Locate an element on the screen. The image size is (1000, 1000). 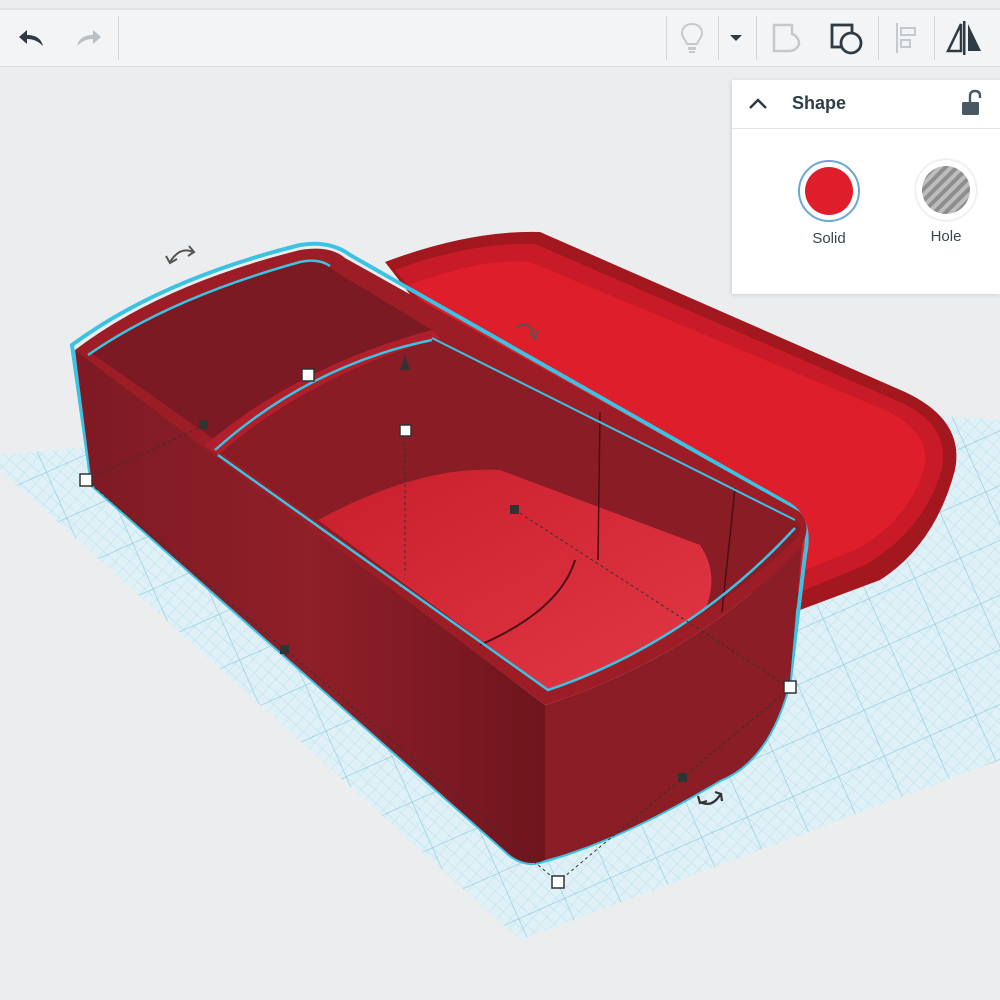
notes-button is located at coordinates (692, 38).